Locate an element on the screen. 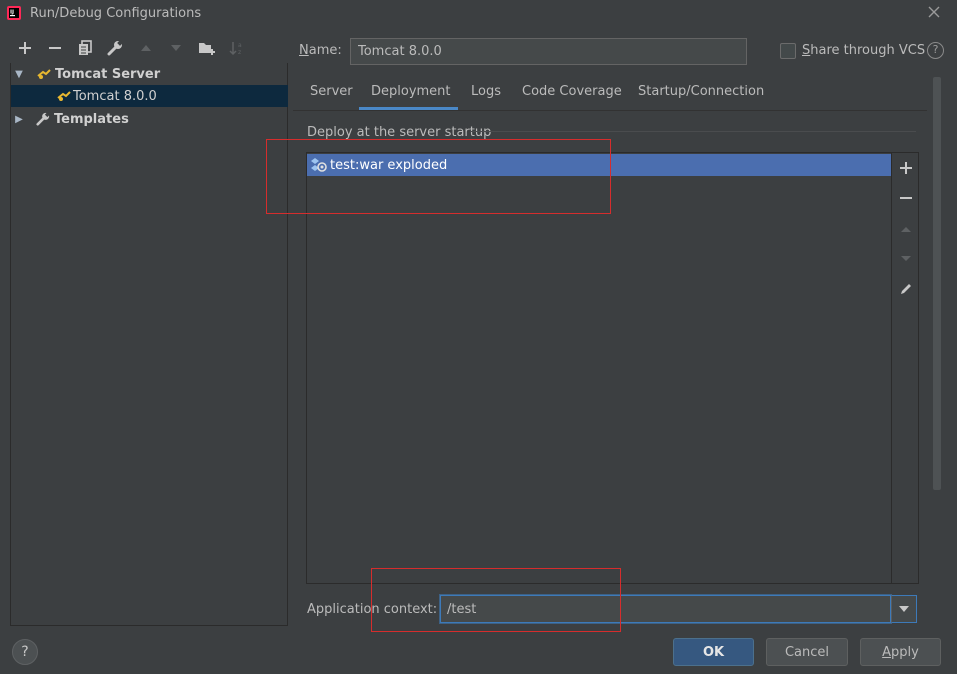 This screenshot has width=957, height=674. add-configuration-button is located at coordinates (25, 48).